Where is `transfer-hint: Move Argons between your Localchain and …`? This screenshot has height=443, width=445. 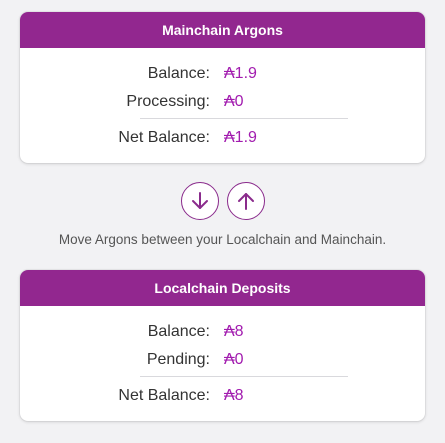 transfer-hint: Move Argons between your Localchain and … is located at coordinates (222, 239).